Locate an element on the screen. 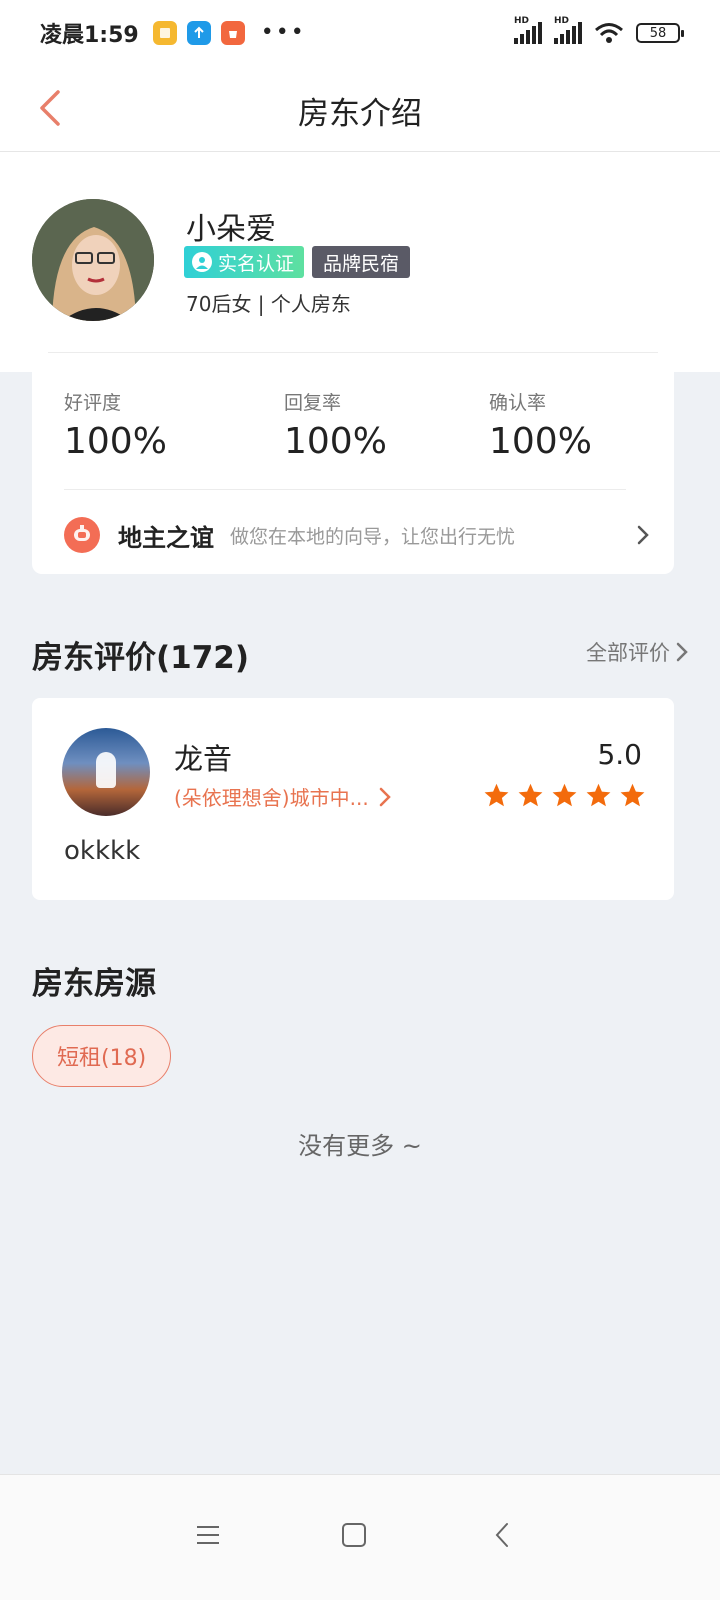 The image size is (720, 1600). reviews-title: 房东评价(172) is located at coordinates (141, 658).